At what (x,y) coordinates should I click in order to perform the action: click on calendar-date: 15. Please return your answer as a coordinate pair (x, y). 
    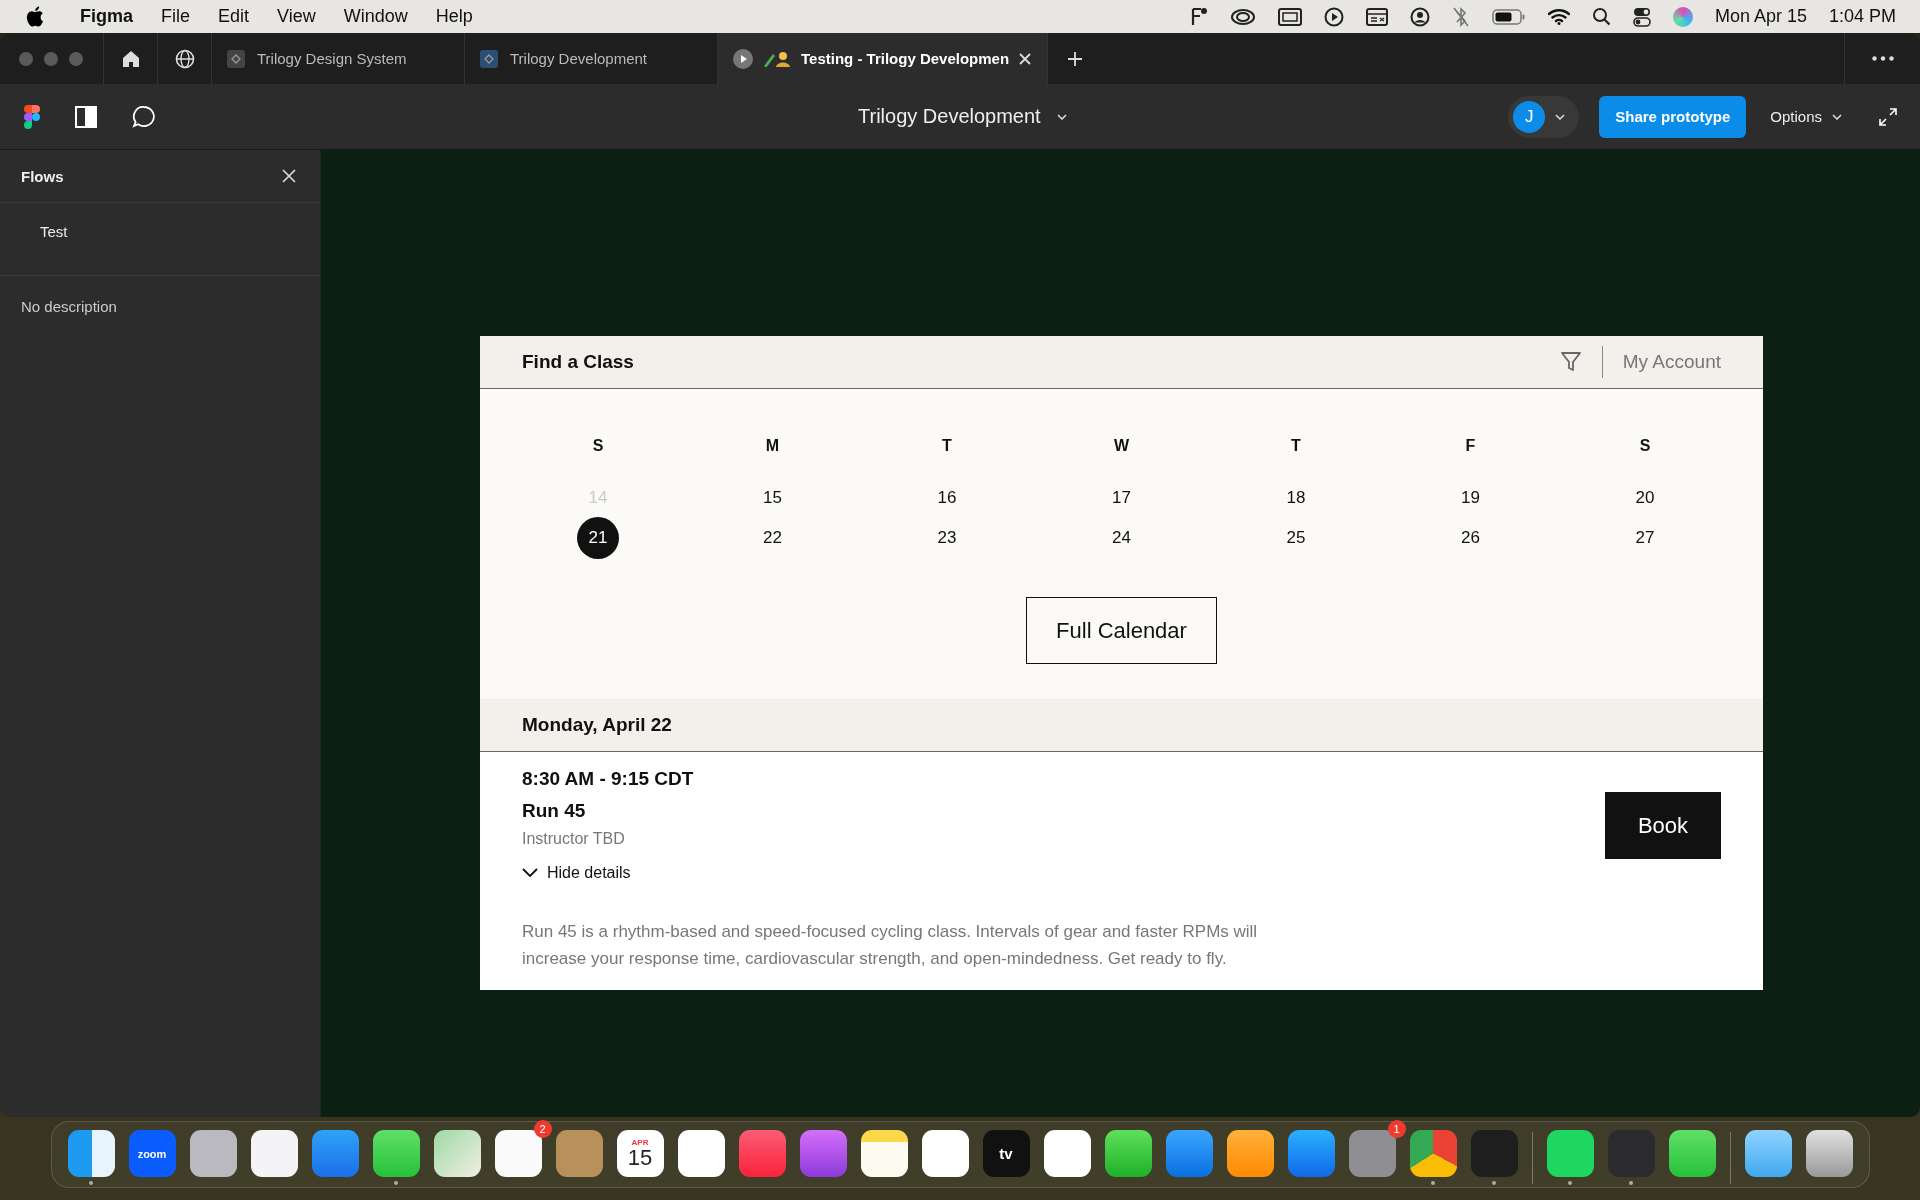
    Looking at the image, I should click on (640, 1158).